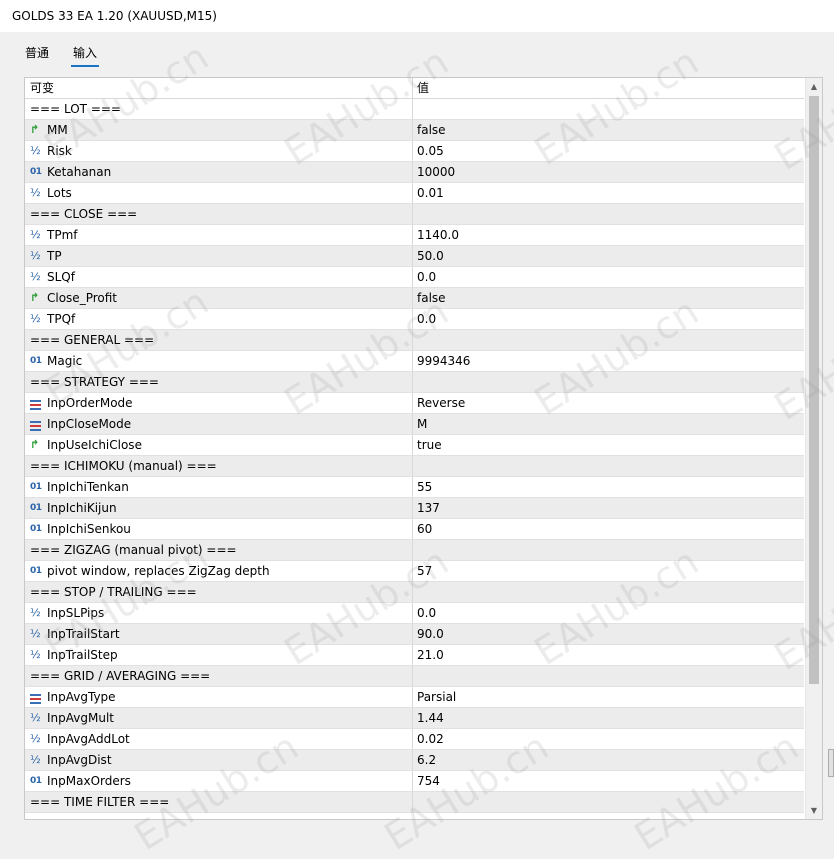  I want to click on variable-cell: 01 Magic, so click(219, 361).